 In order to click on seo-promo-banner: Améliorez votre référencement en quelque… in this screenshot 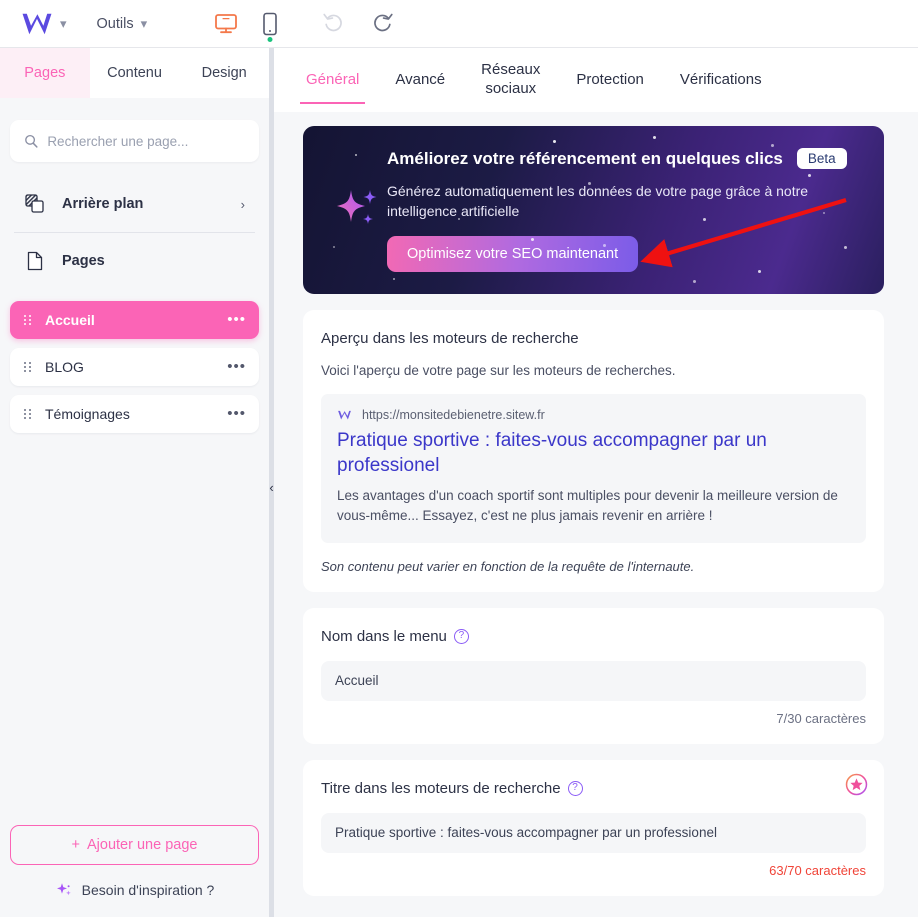, I will do `click(593, 210)`.